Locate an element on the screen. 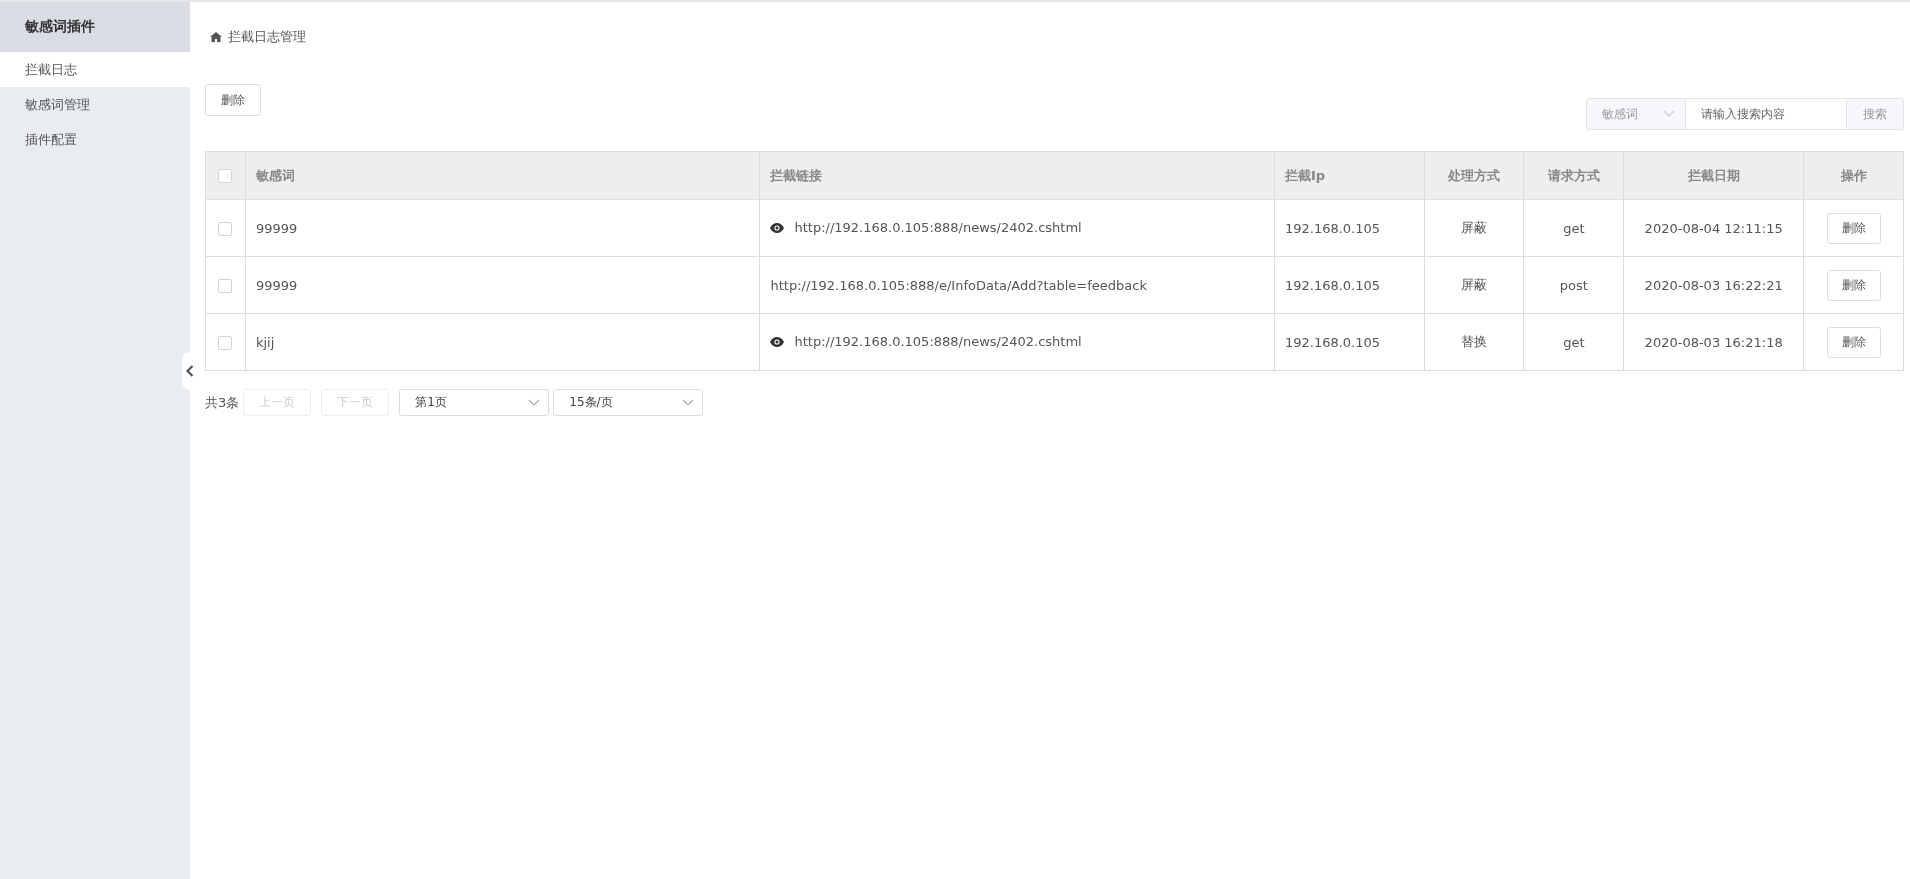  column-header: 拦截链接 is located at coordinates (1017, 175).